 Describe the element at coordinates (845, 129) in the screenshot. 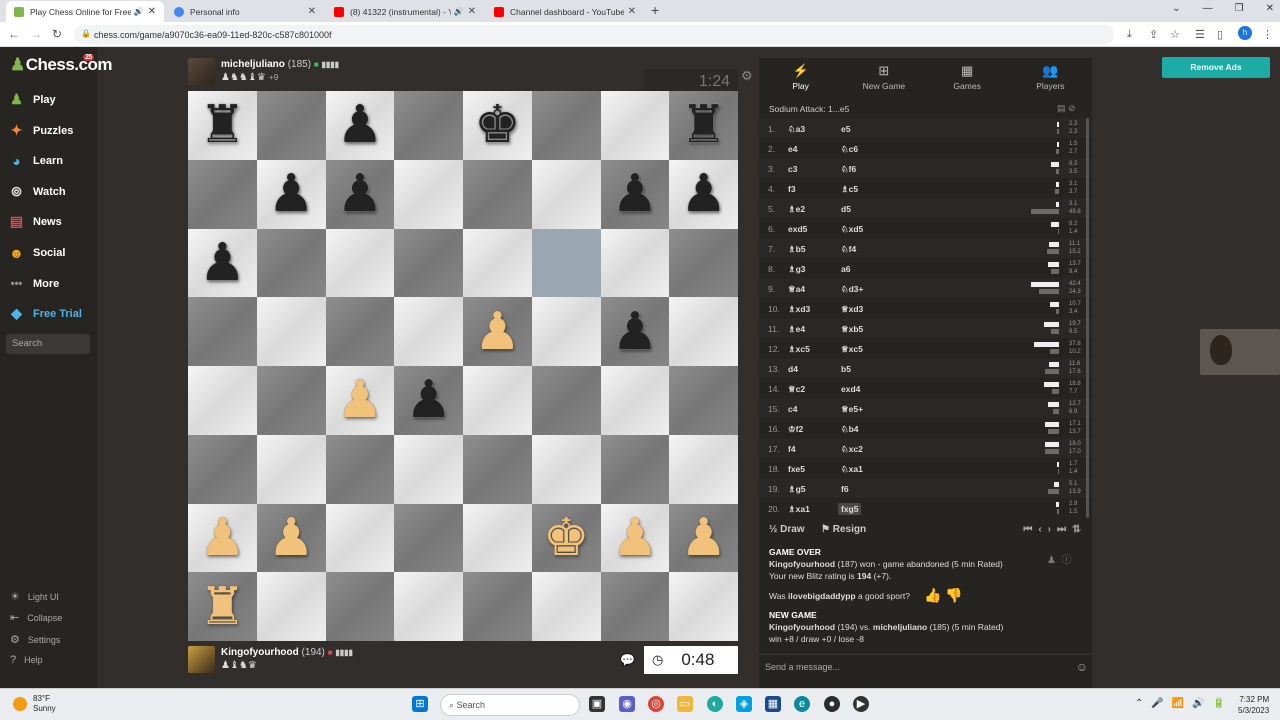

I see `black-move: e5` at that location.